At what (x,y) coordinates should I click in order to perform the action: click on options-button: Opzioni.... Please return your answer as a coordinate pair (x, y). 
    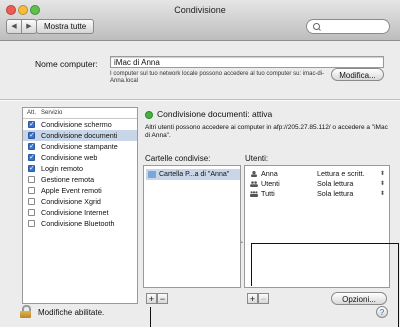
    Looking at the image, I should click on (359, 298).